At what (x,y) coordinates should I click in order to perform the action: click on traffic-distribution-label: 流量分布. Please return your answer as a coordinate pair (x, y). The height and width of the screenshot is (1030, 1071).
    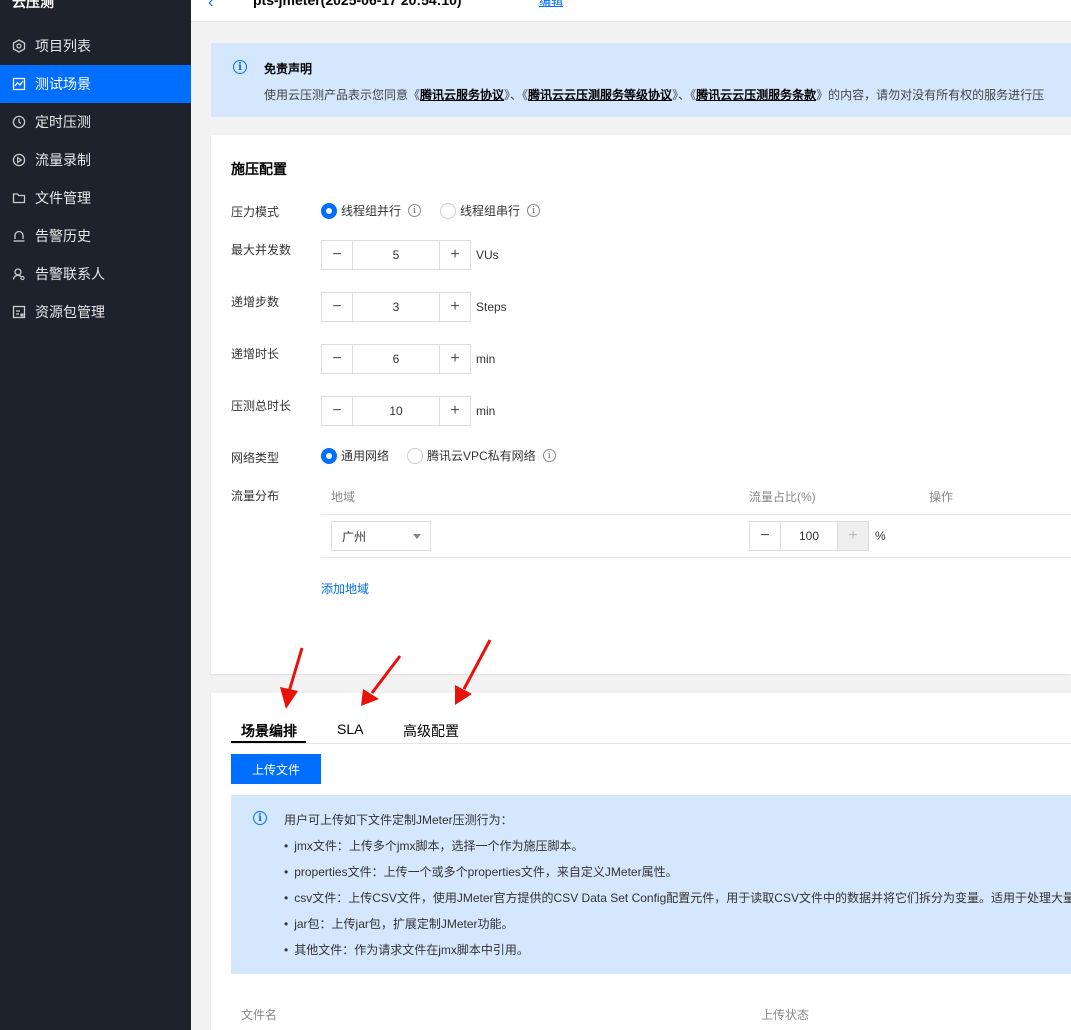
    Looking at the image, I should click on (255, 496).